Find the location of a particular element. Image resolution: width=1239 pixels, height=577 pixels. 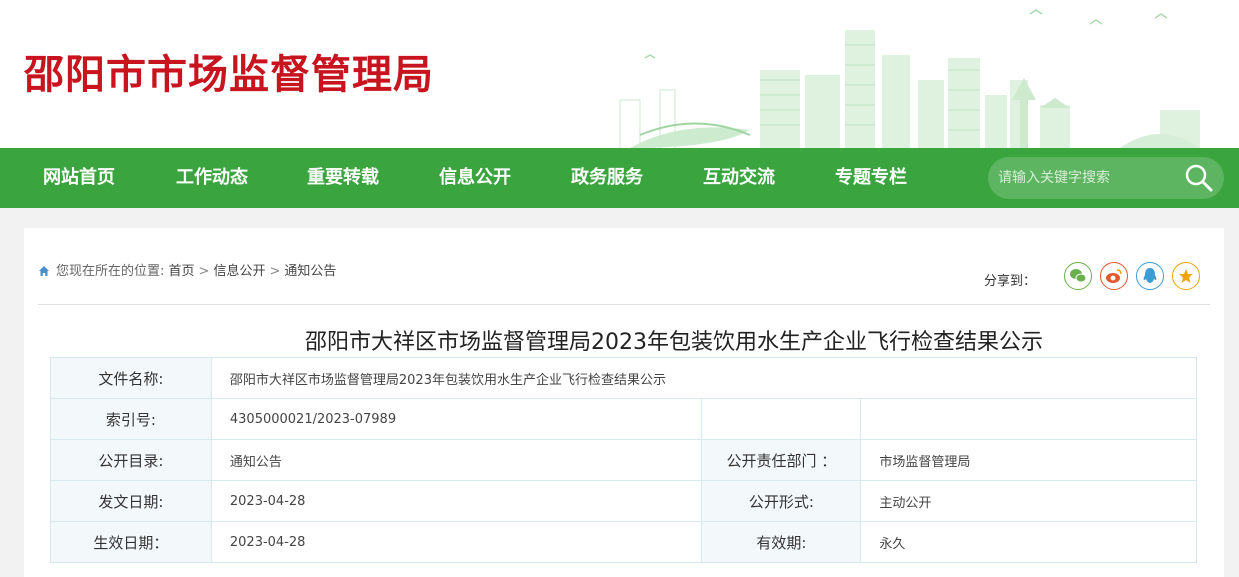

site-title: 邵阳市市场监督管理局 is located at coordinates (229, 71).